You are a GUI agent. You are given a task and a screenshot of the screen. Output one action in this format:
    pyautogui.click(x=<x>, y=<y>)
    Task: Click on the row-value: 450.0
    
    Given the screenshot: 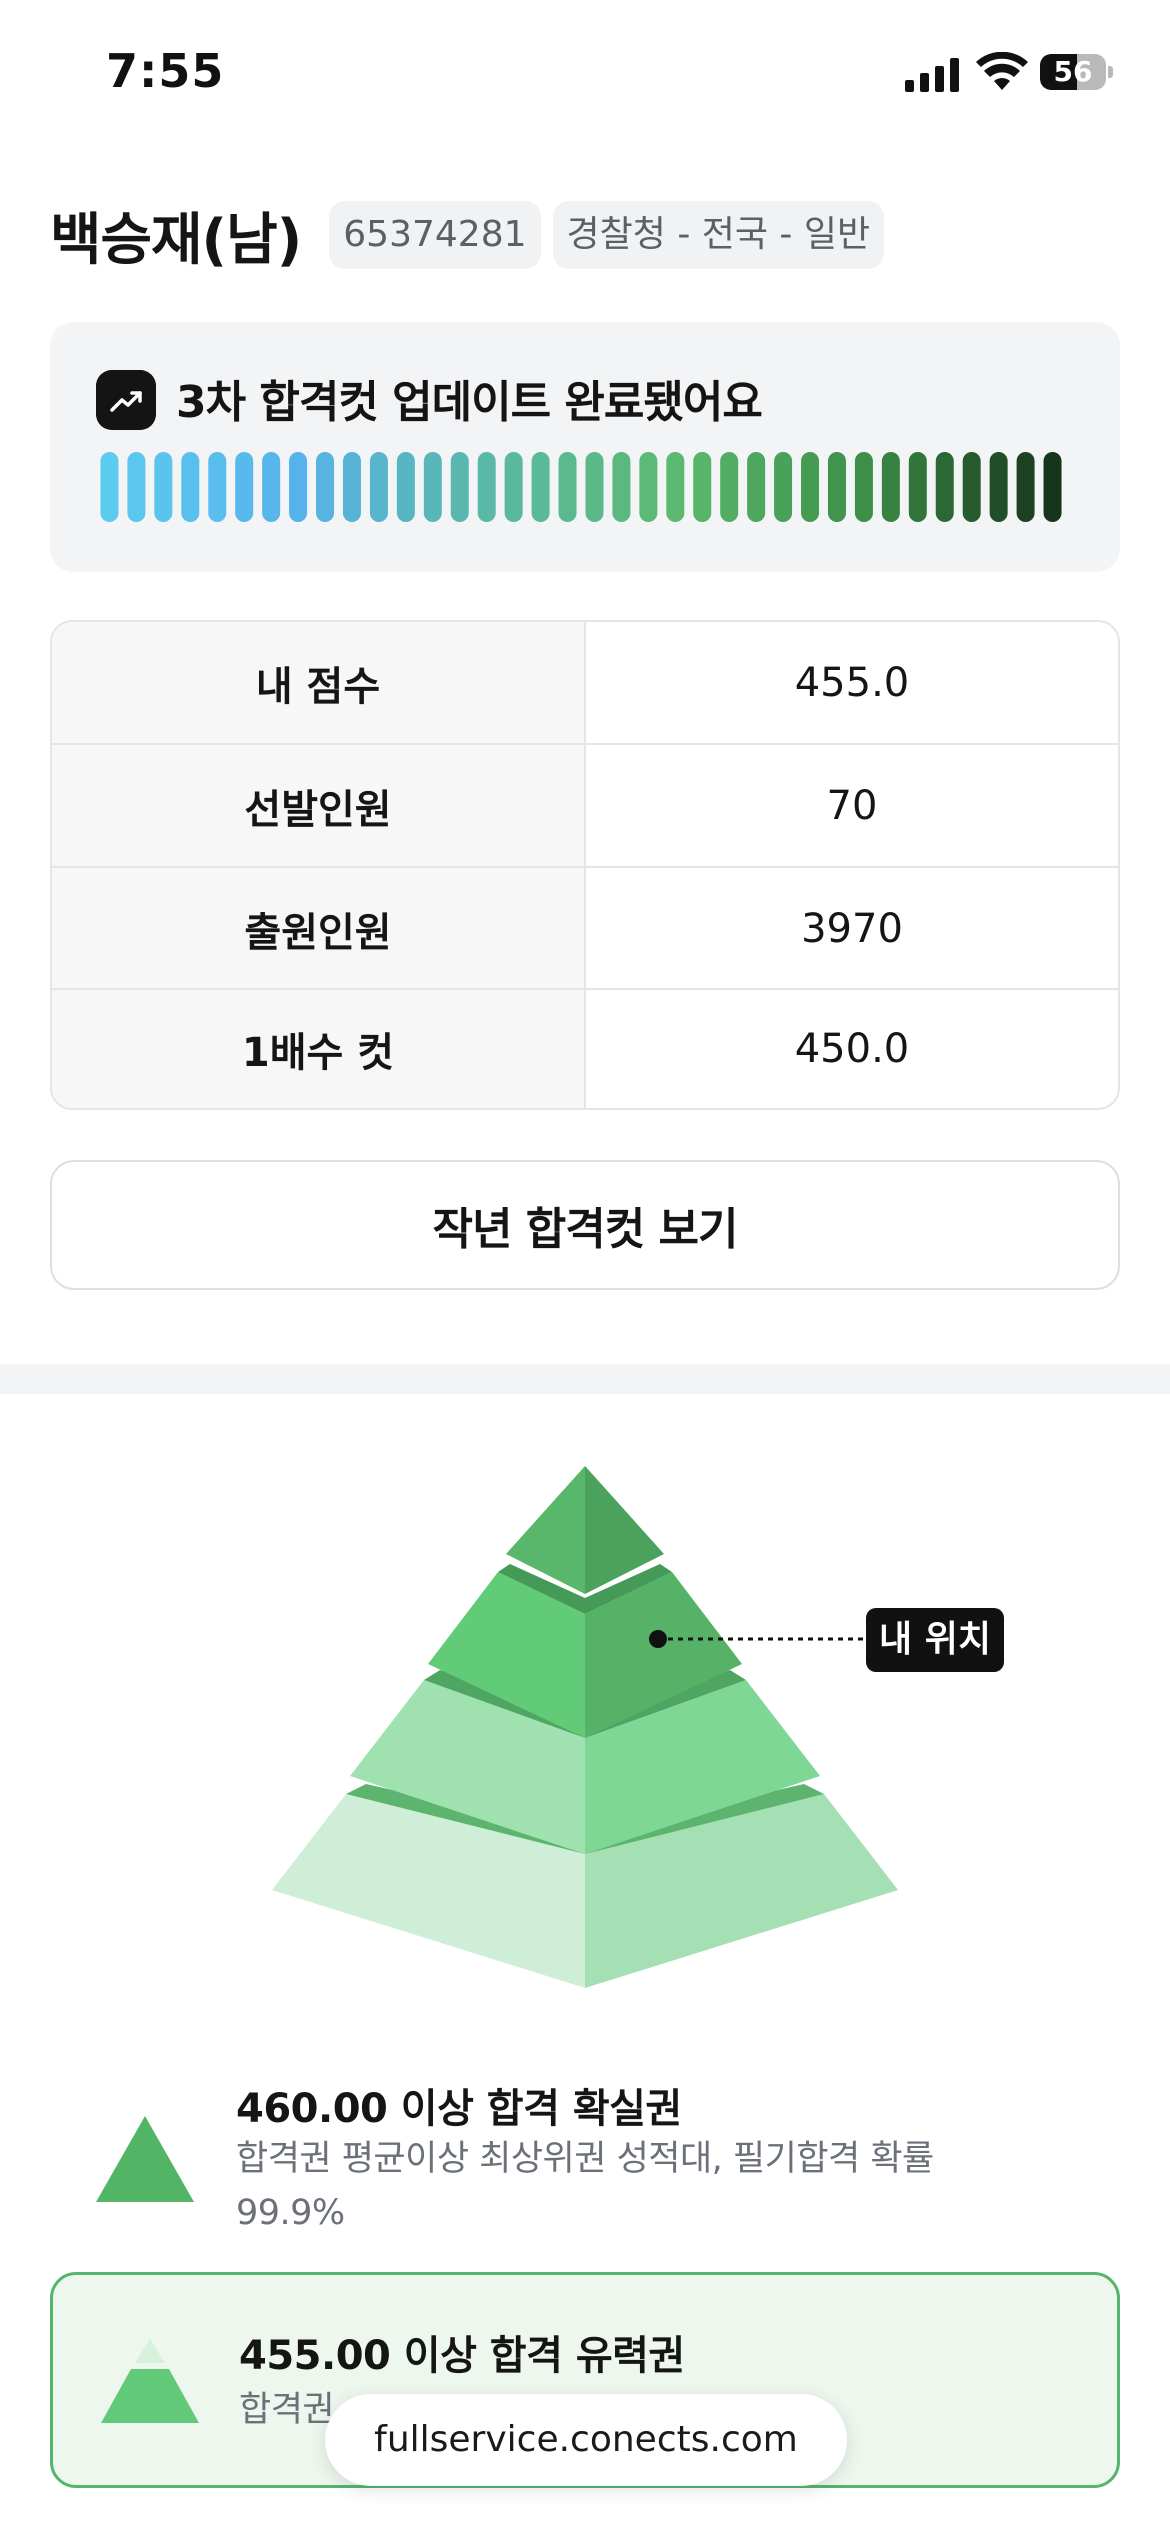 What is the action you would take?
    pyautogui.click(x=852, y=1049)
    